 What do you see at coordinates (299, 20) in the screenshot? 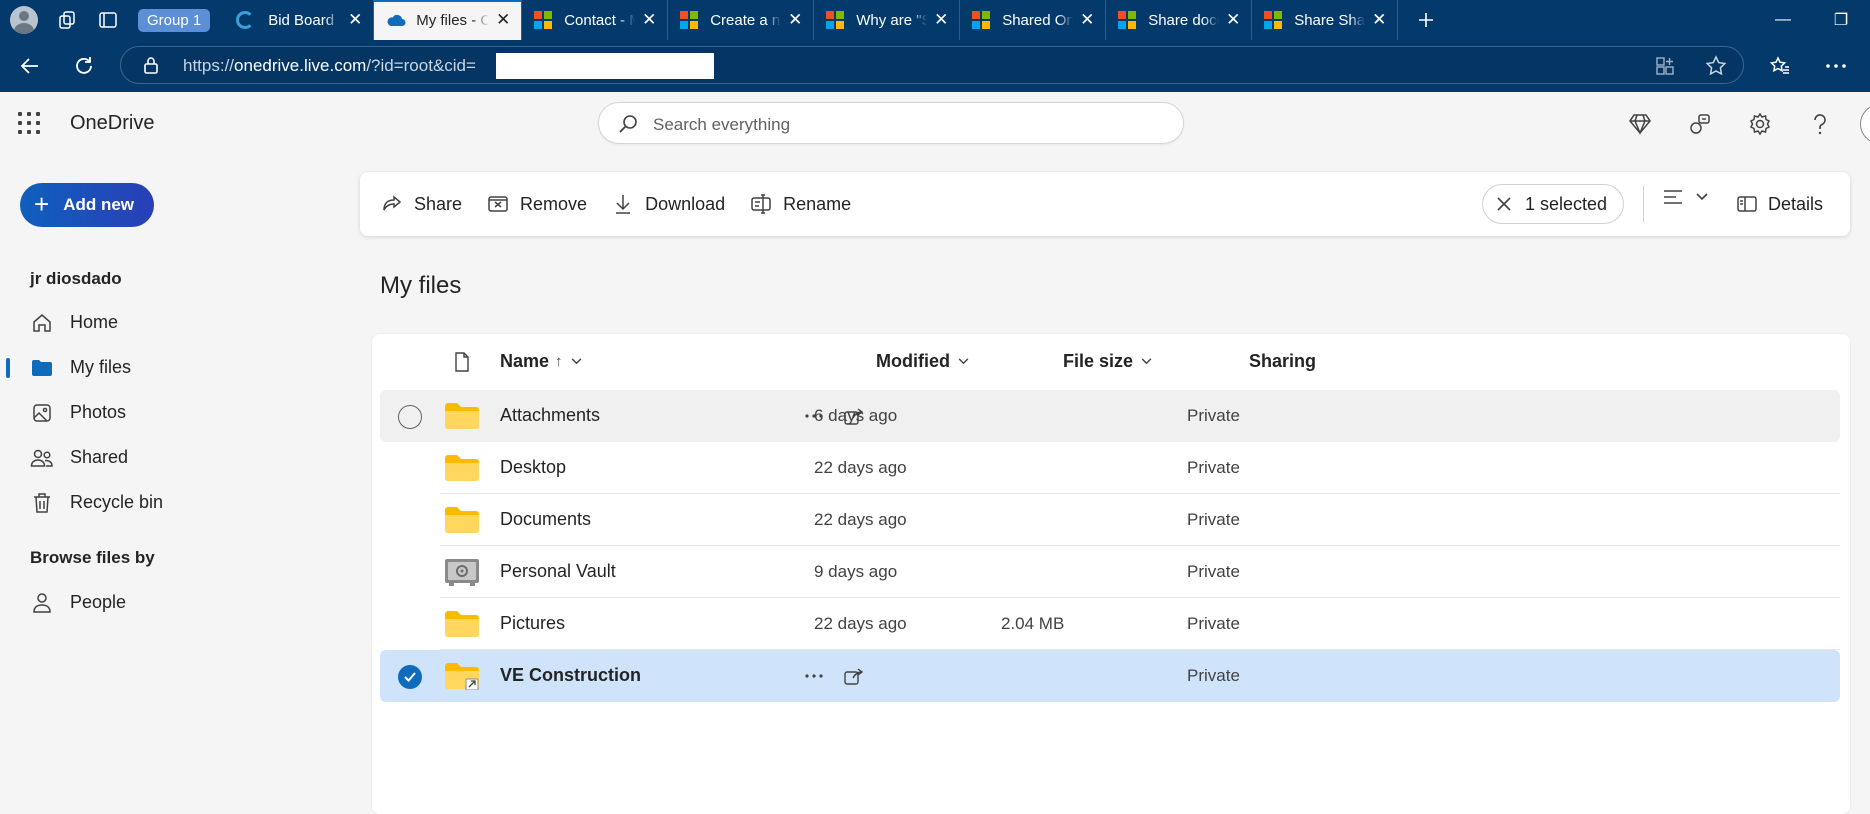
I see `tab-bid-board: Bid Board ✕` at bounding box center [299, 20].